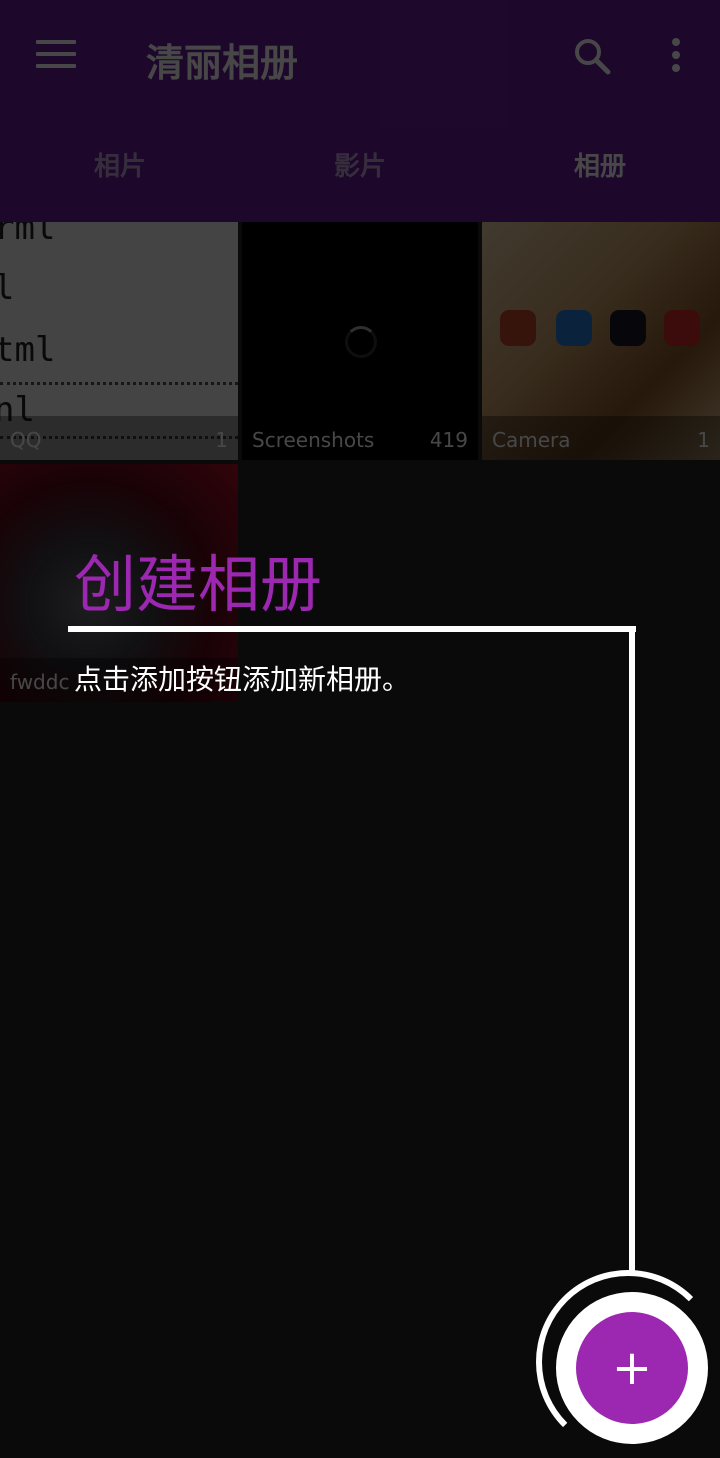 The width and height of the screenshot is (720, 1458). I want to click on loading-spinner-icon, so click(361, 342).